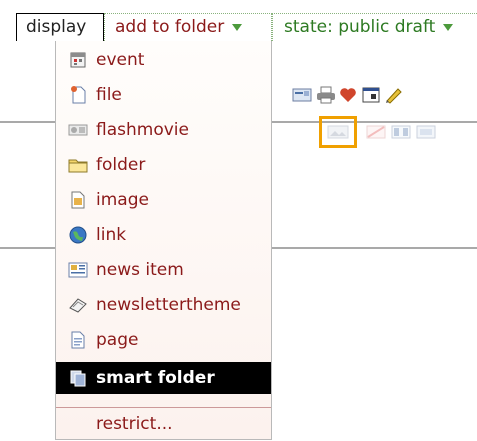  What do you see at coordinates (170, 27) in the screenshot?
I see `add-to-folder-label: add to folder` at bounding box center [170, 27].